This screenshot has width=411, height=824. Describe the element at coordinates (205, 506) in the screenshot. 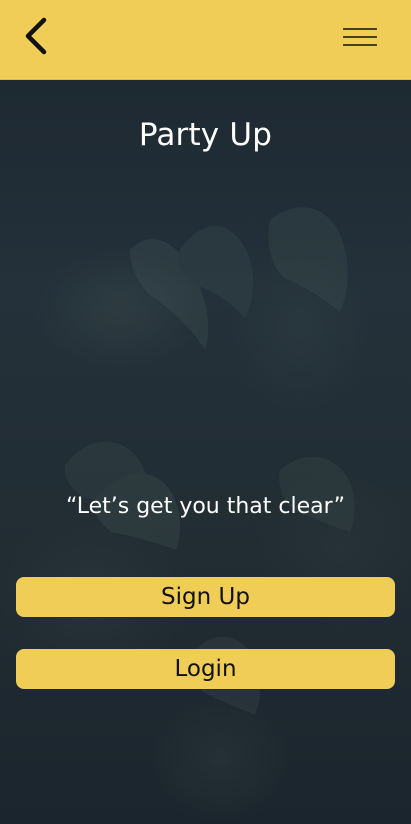

I see `tagline-quote: “Let’s get you that clear”` at that location.